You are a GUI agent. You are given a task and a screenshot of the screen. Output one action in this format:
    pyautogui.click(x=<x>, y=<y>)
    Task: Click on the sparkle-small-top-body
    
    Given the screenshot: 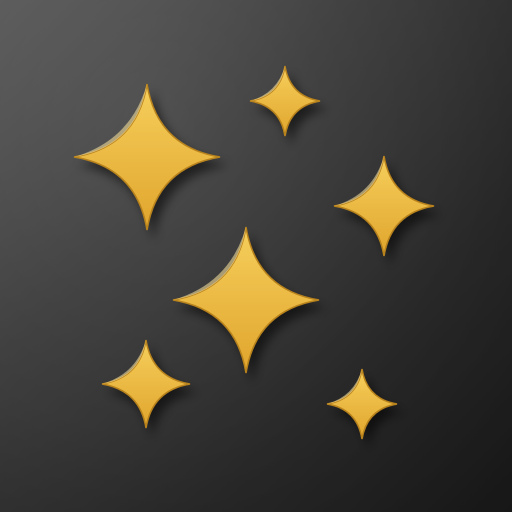 What is the action you would take?
    pyautogui.click(x=285, y=101)
    